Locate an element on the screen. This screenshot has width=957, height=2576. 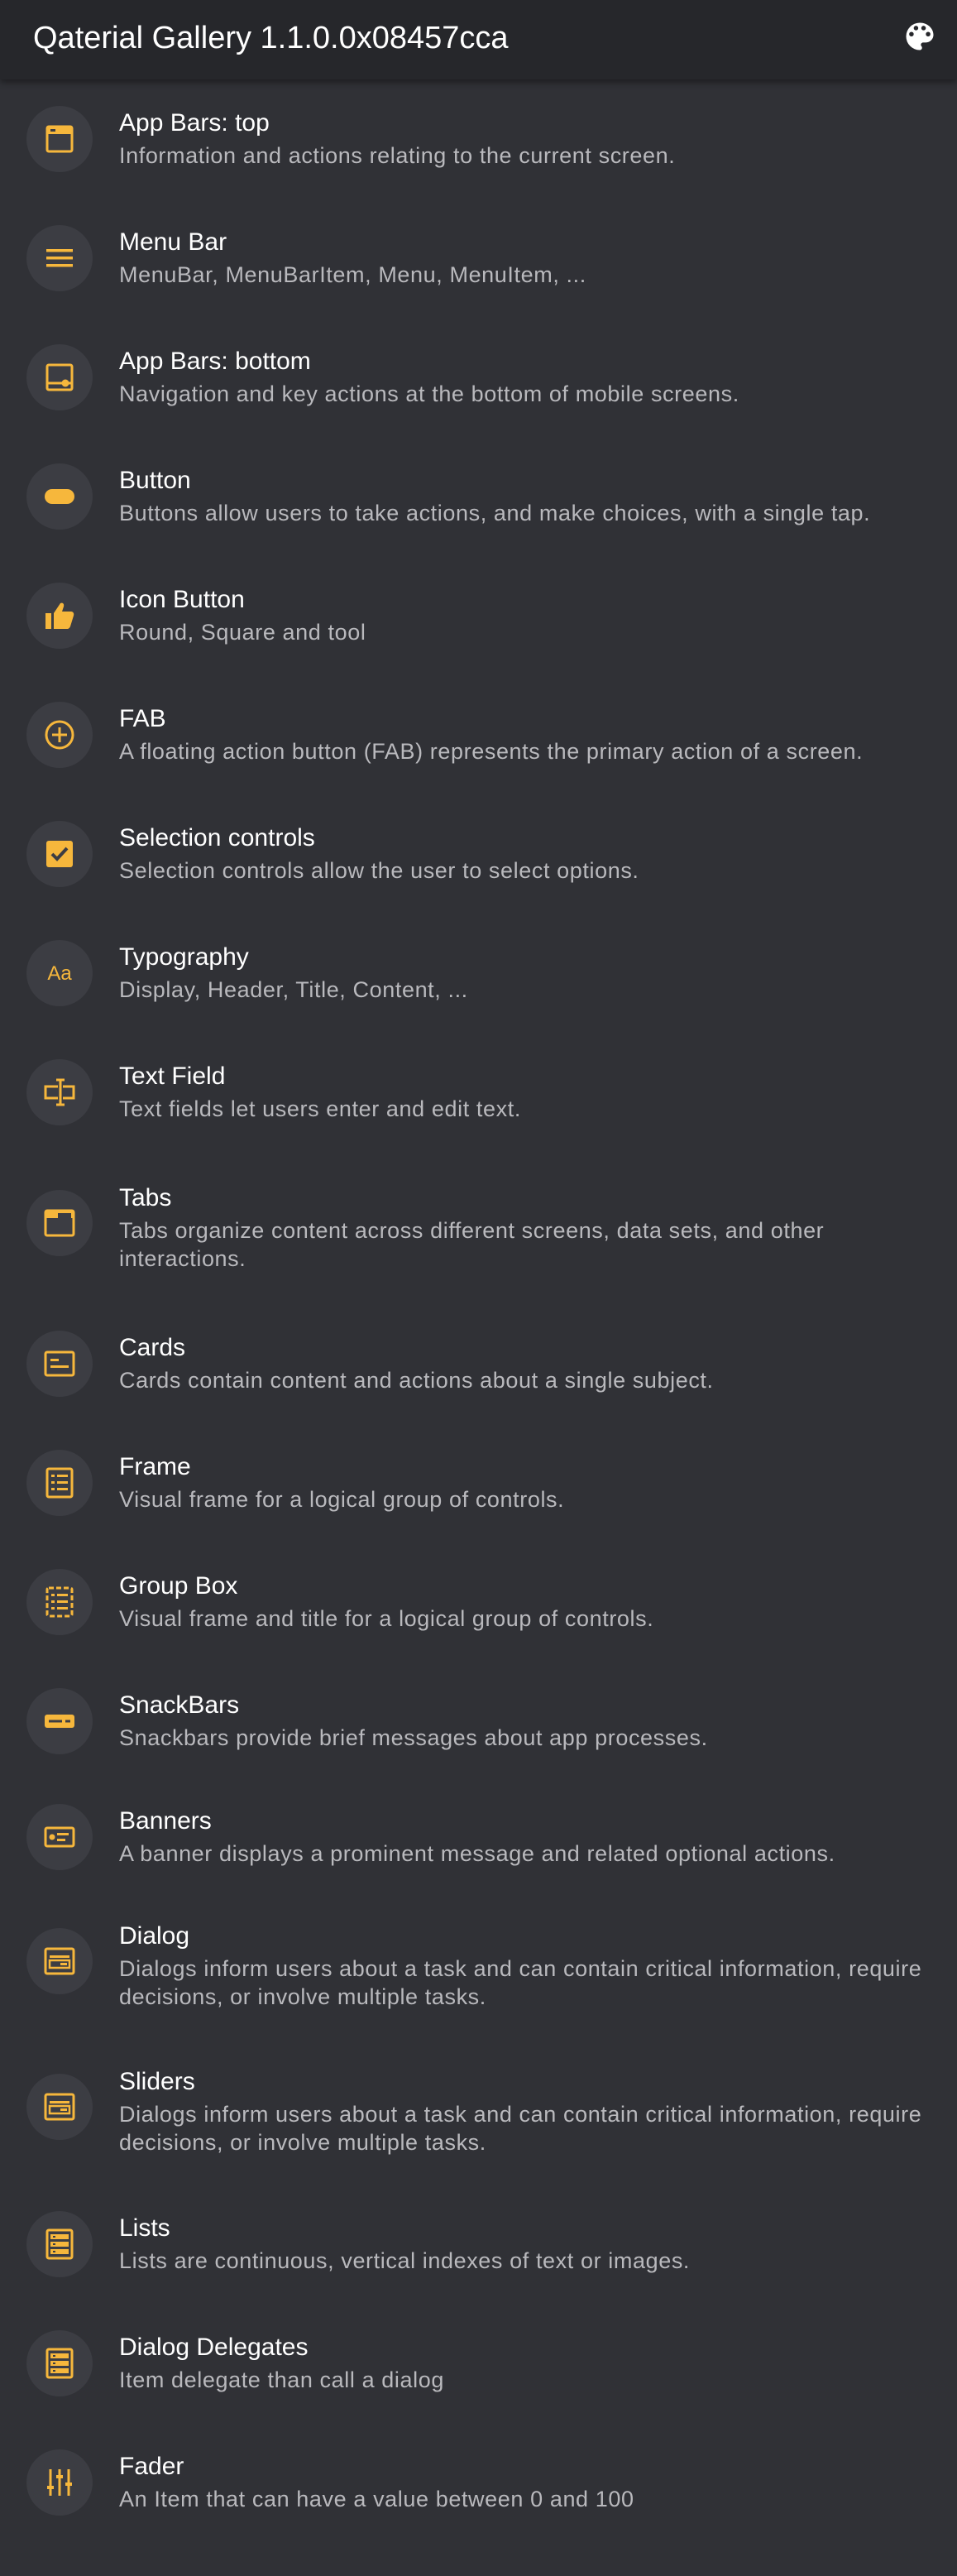
item-label: Text Field is located at coordinates (172, 1077).